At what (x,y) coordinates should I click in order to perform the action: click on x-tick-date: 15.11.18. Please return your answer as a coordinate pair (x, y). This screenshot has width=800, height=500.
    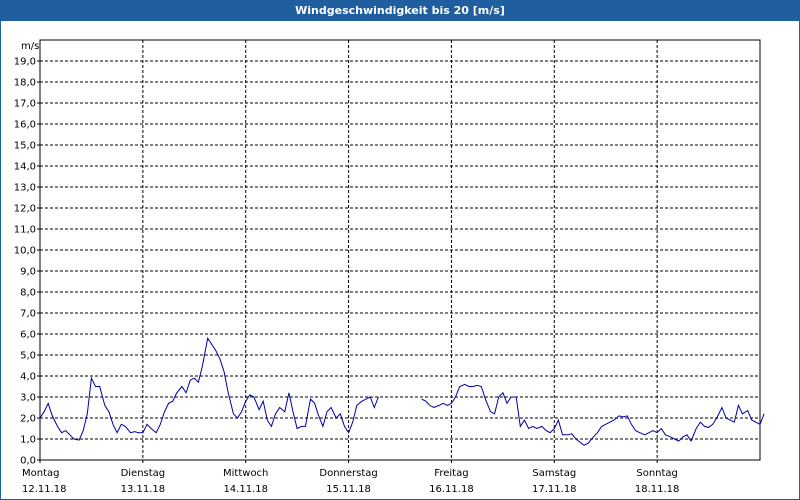
    Looking at the image, I should click on (348, 489).